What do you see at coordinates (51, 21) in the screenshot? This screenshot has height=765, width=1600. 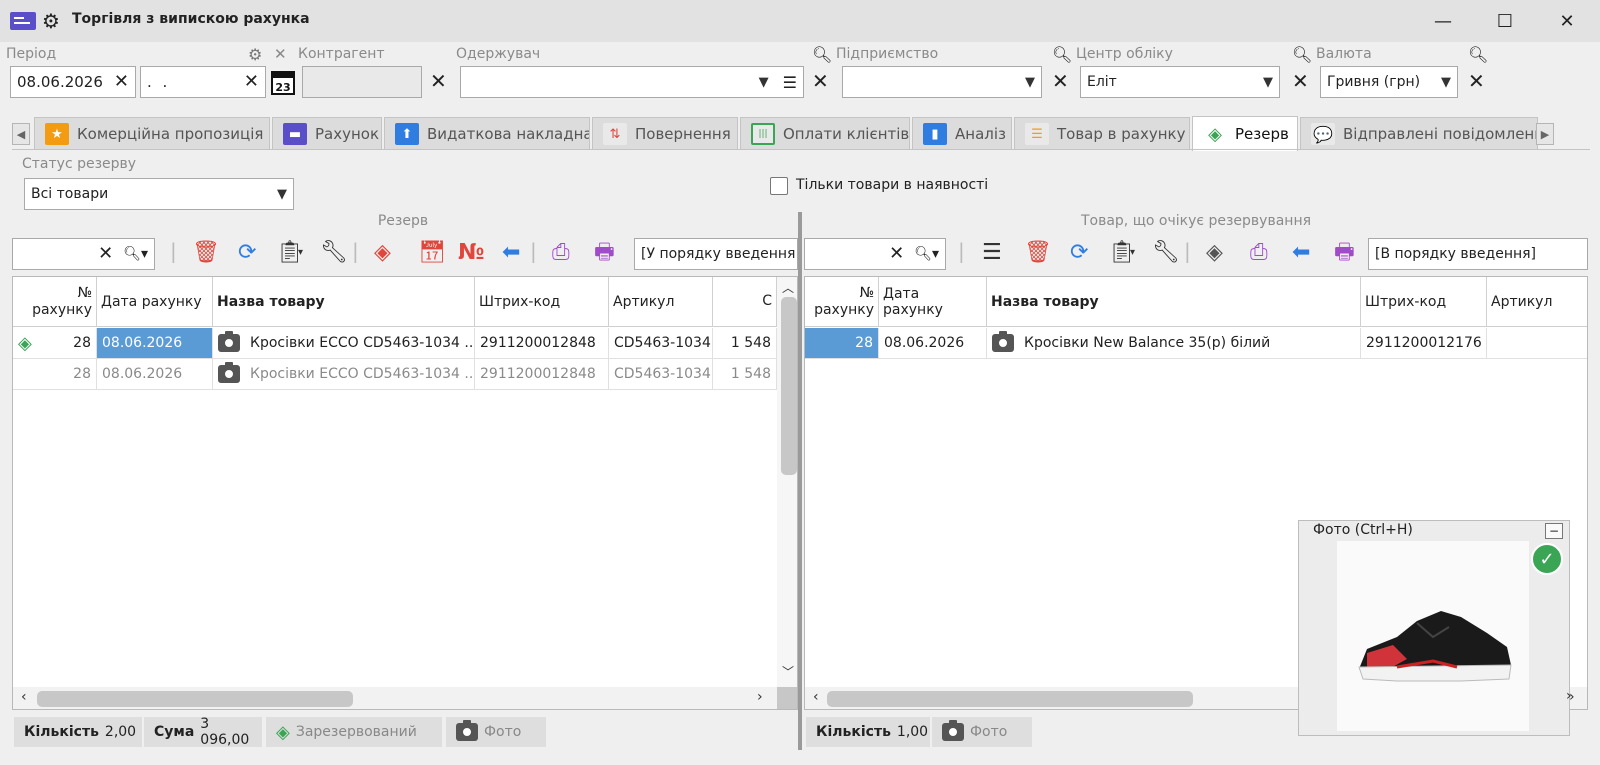 I see `settings-gear-icon: ⚙` at bounding box center [51, 21].